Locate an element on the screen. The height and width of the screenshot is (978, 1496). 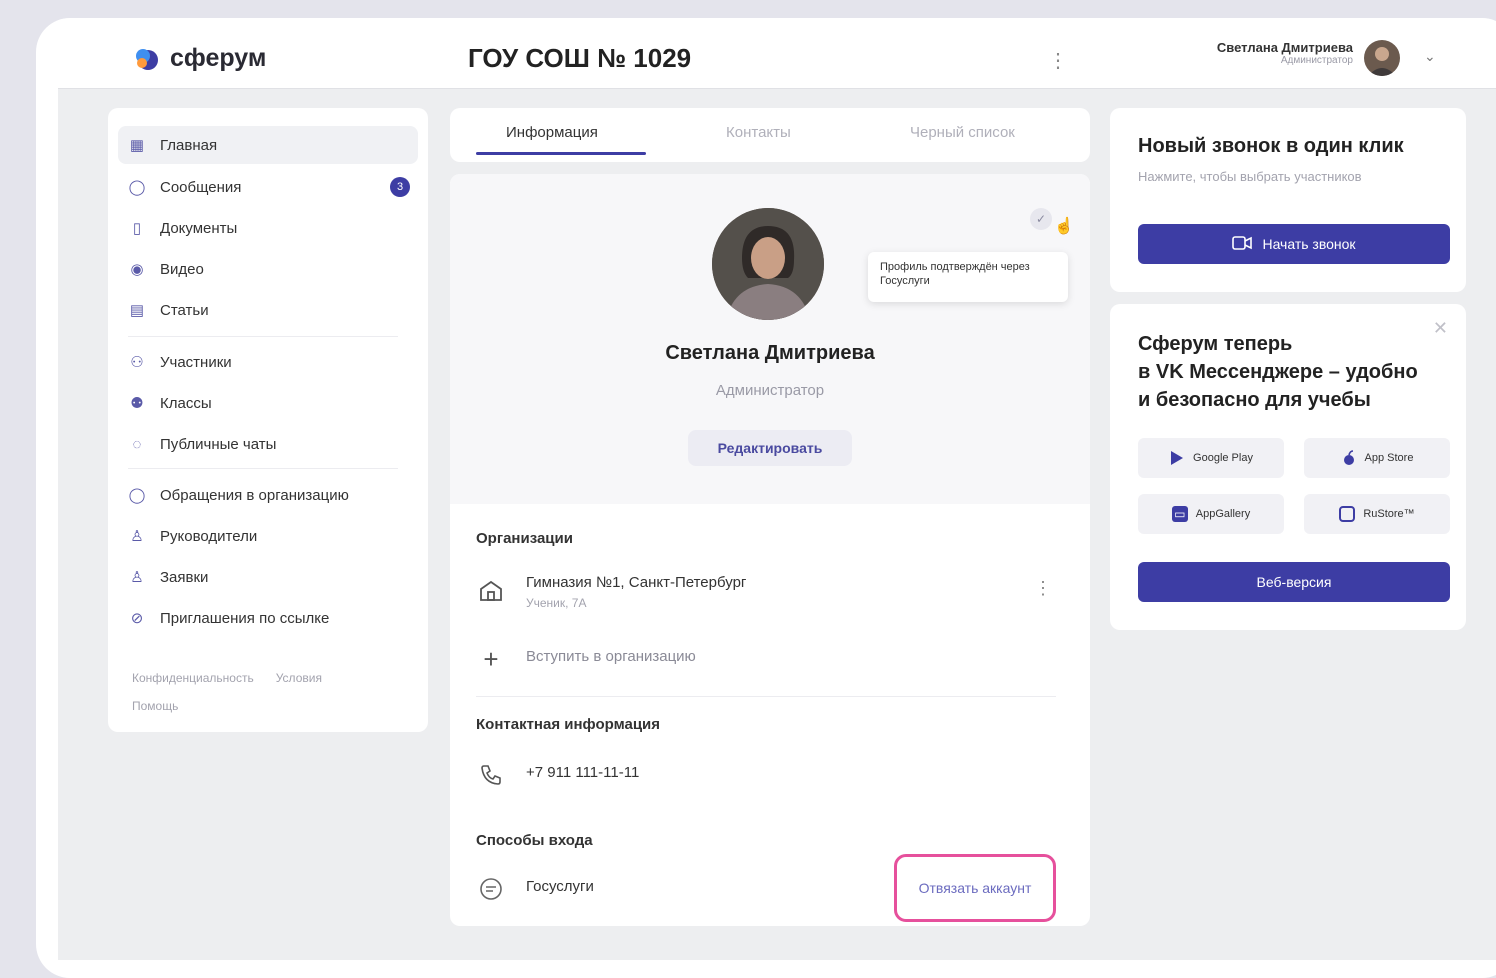
participants-icon: ⚇ is located at coordinates (137, 362).